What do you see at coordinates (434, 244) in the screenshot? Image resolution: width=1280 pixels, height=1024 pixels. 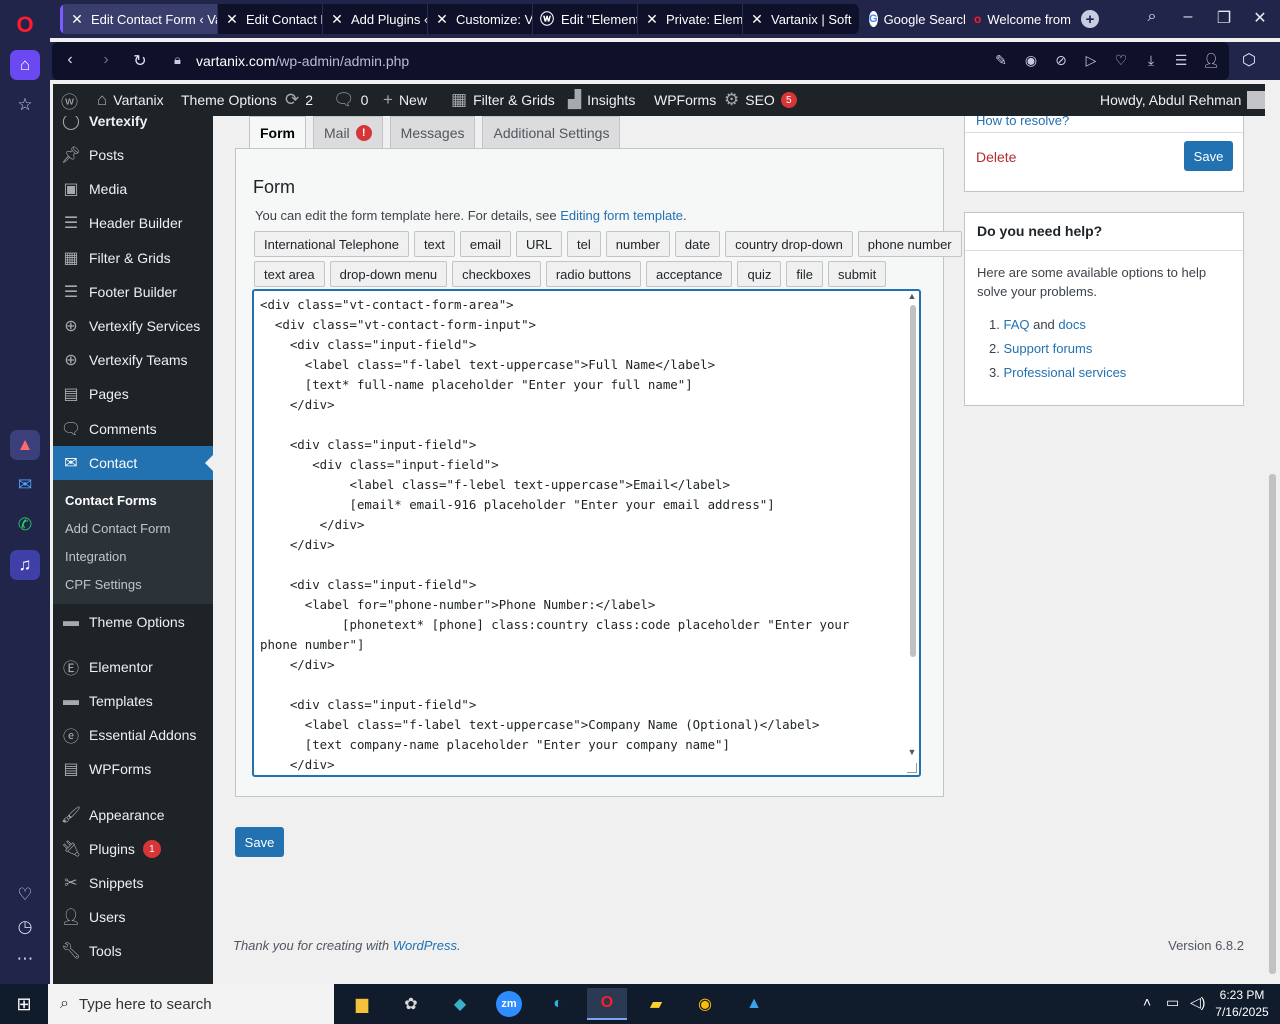 I see `tag-text-button: text` at bounding box center [434, 244].